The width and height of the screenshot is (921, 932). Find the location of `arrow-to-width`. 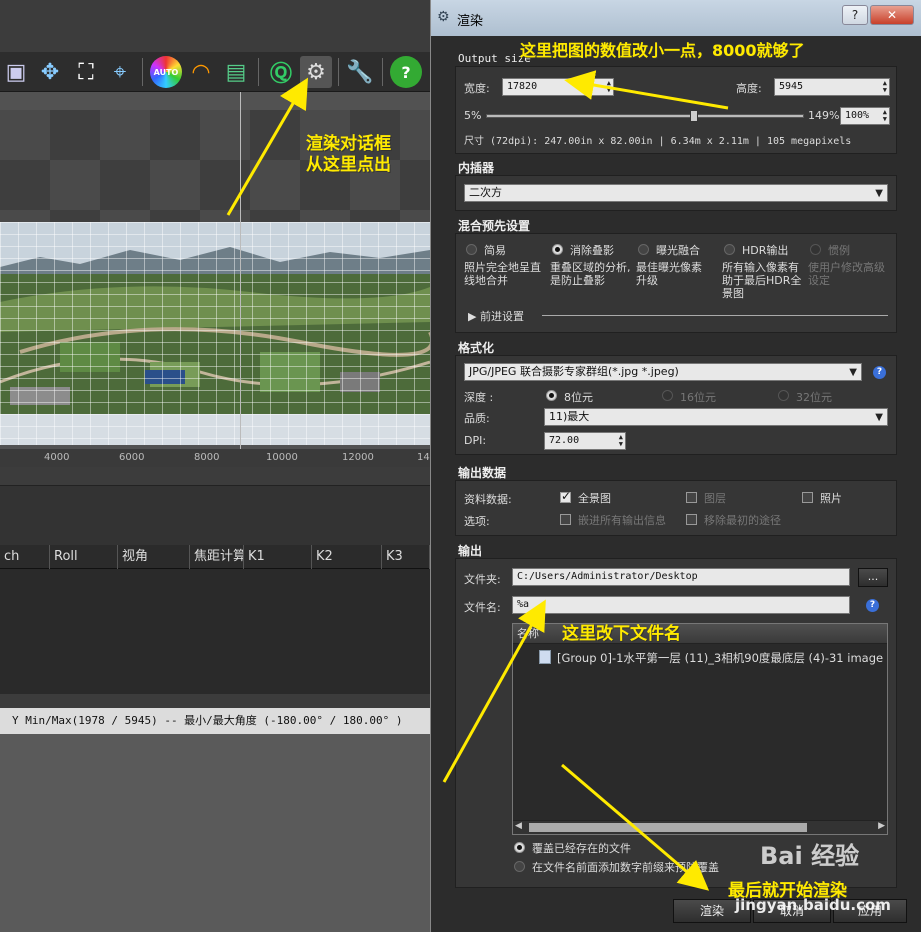

arrow-to-width is located at coordinates (646, 90).